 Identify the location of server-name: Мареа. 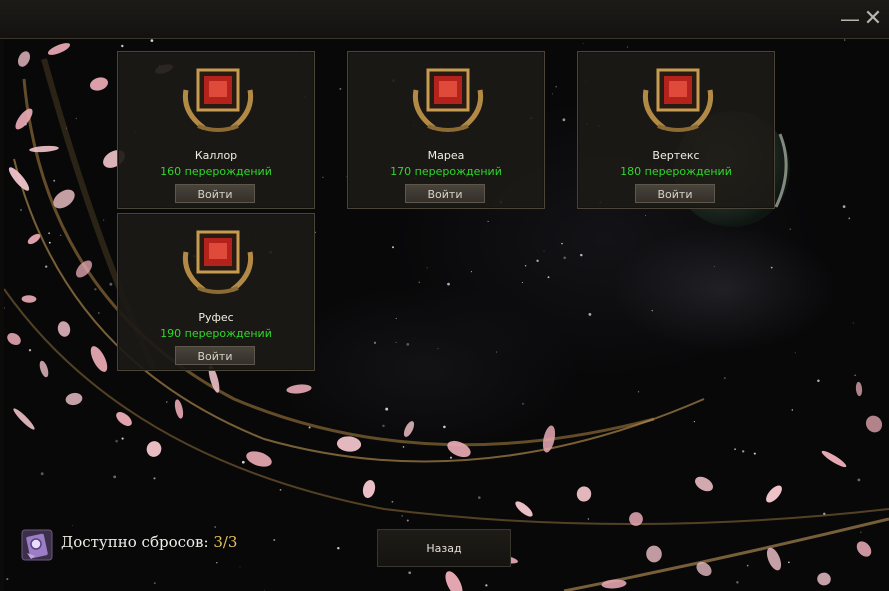
(446, 155).